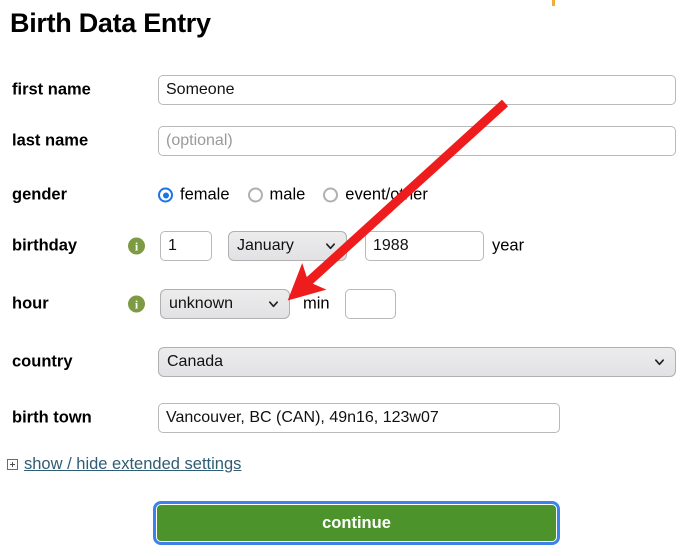 This screenshot has width=700, height=556. I want to click on gender-option-male: male, so click(276, 195).